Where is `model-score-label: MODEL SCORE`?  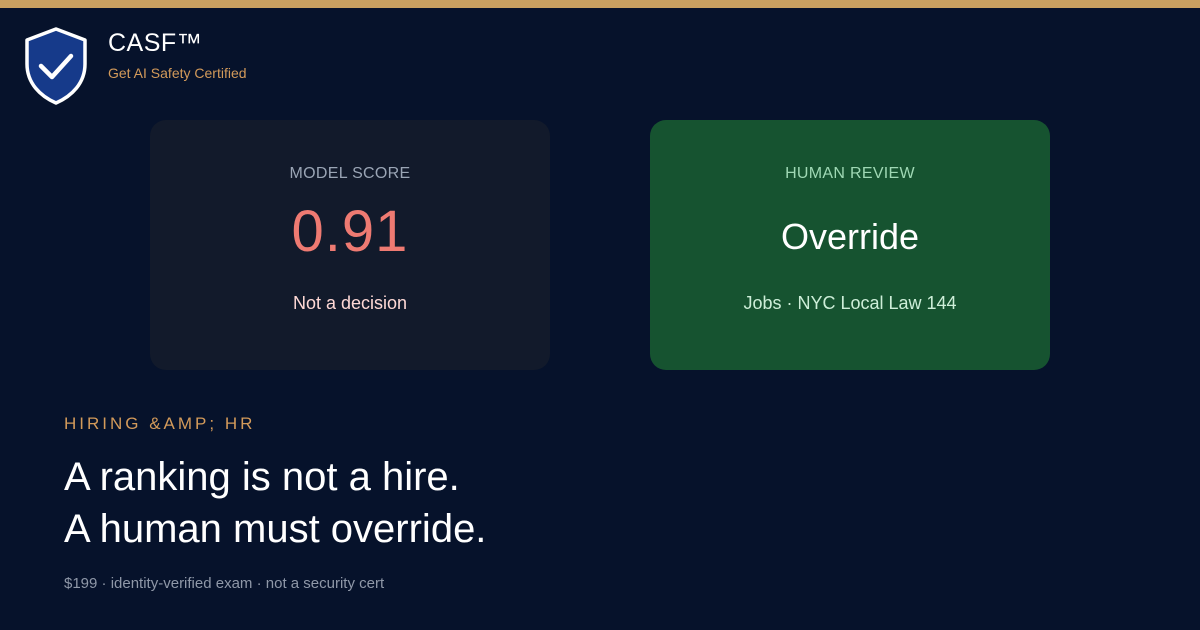
model-score-label: MODEL SCORE is located at coordinates (350, 173).